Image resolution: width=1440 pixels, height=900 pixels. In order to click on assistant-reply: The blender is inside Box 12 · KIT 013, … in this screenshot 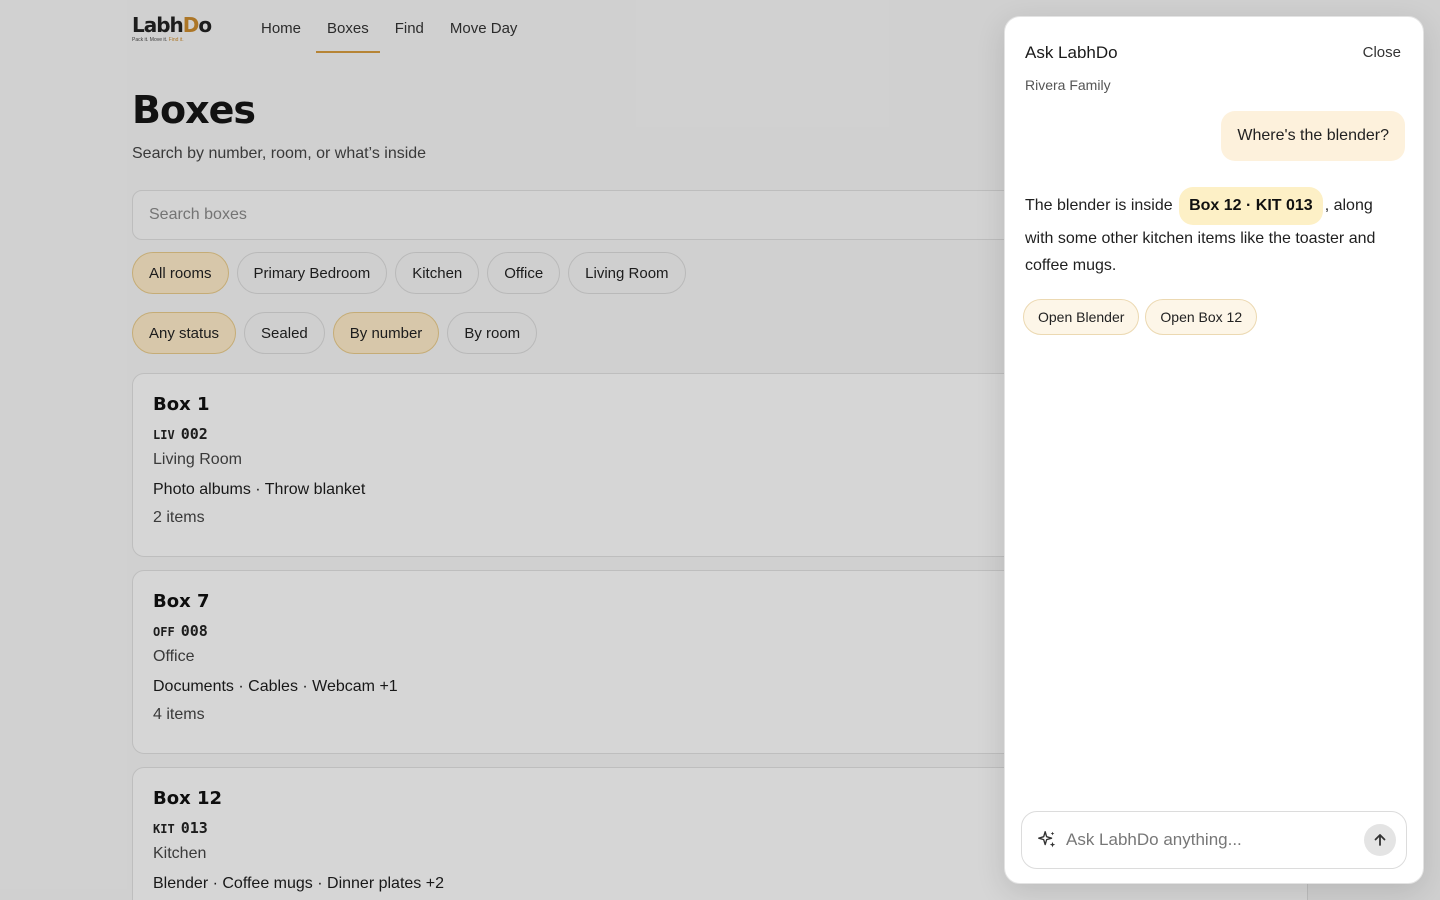, I will do `click(1215, 233)`.